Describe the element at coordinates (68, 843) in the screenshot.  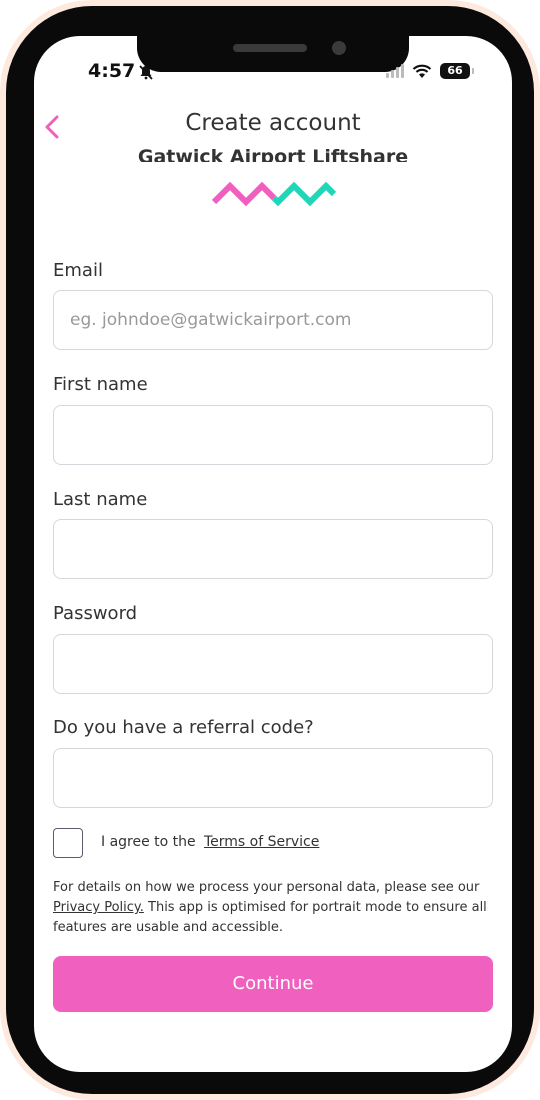
I see `terms-checkbox` at that location.